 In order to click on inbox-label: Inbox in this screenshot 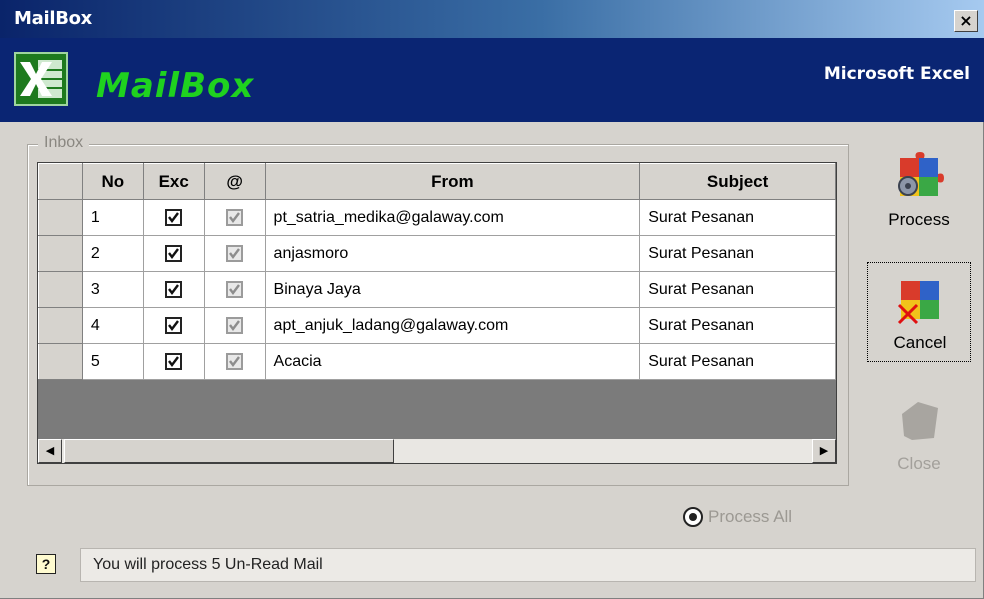, I will do `click(64, 143)`.